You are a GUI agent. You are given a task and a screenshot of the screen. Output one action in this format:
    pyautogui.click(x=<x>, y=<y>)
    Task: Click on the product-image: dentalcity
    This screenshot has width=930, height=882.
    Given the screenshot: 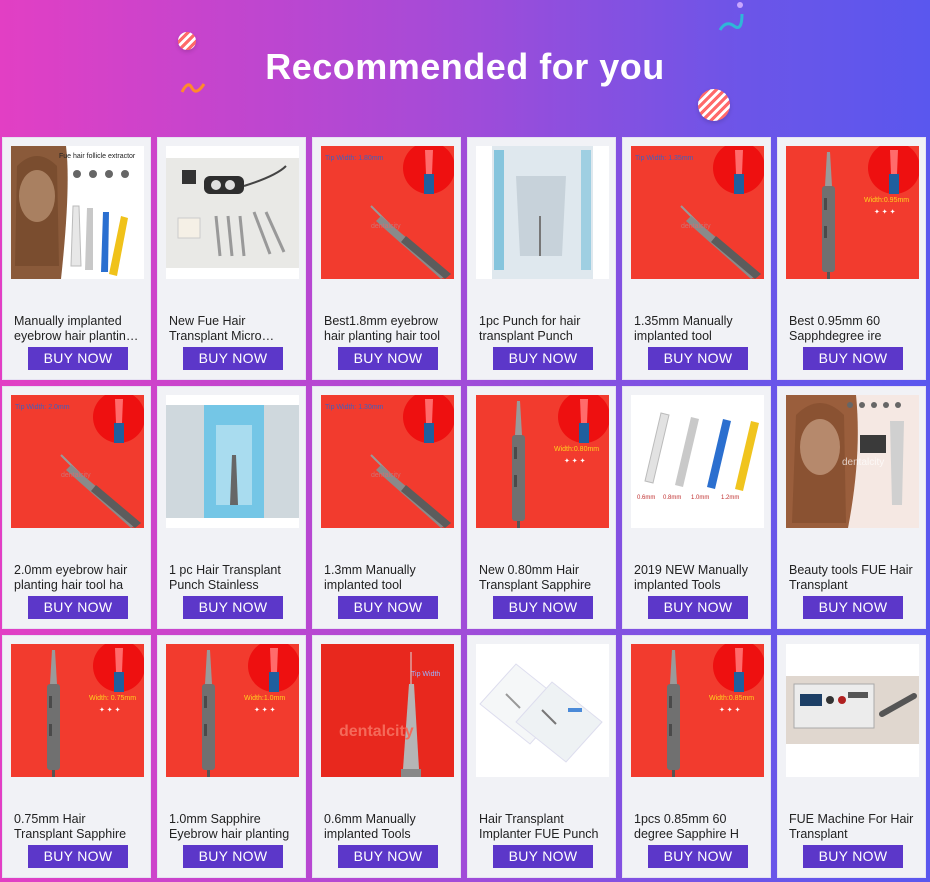 What is the action you would take?
    pyautogui.click(x=852, y=461)
    